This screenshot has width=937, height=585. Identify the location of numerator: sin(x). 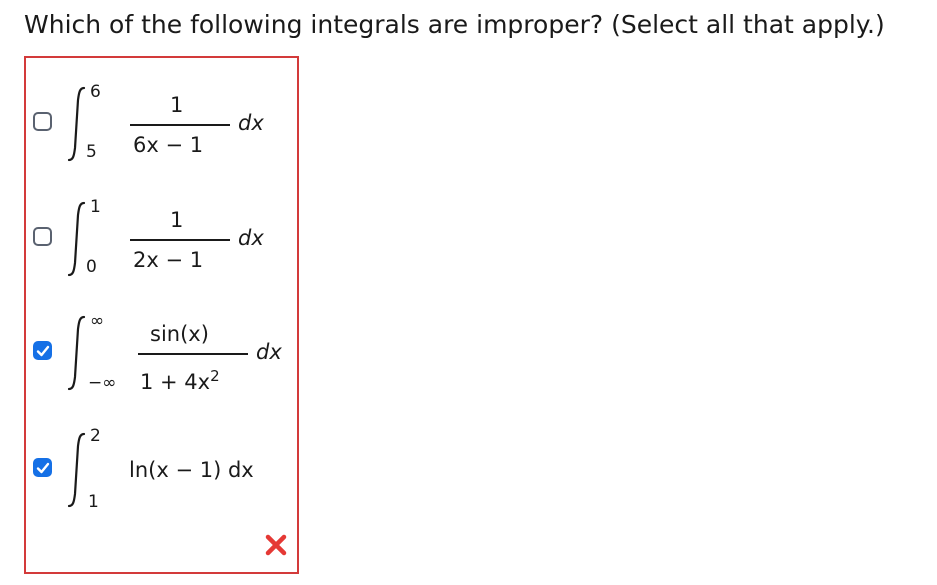
(179, 334).